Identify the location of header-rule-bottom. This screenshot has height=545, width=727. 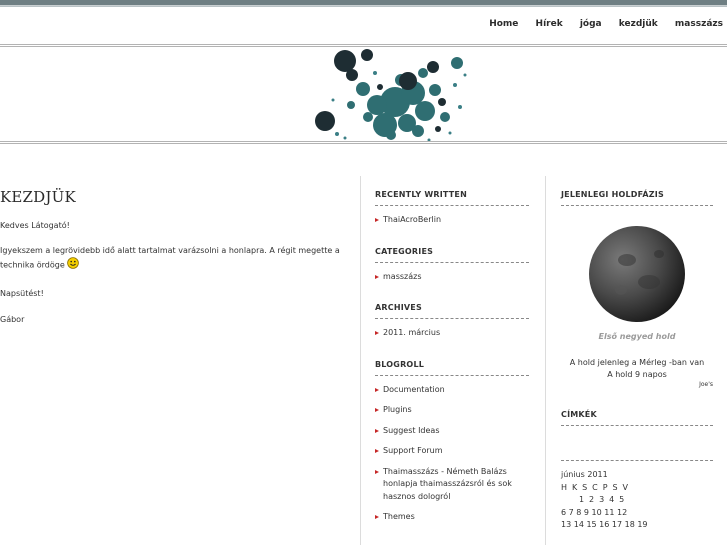
(363, 141).